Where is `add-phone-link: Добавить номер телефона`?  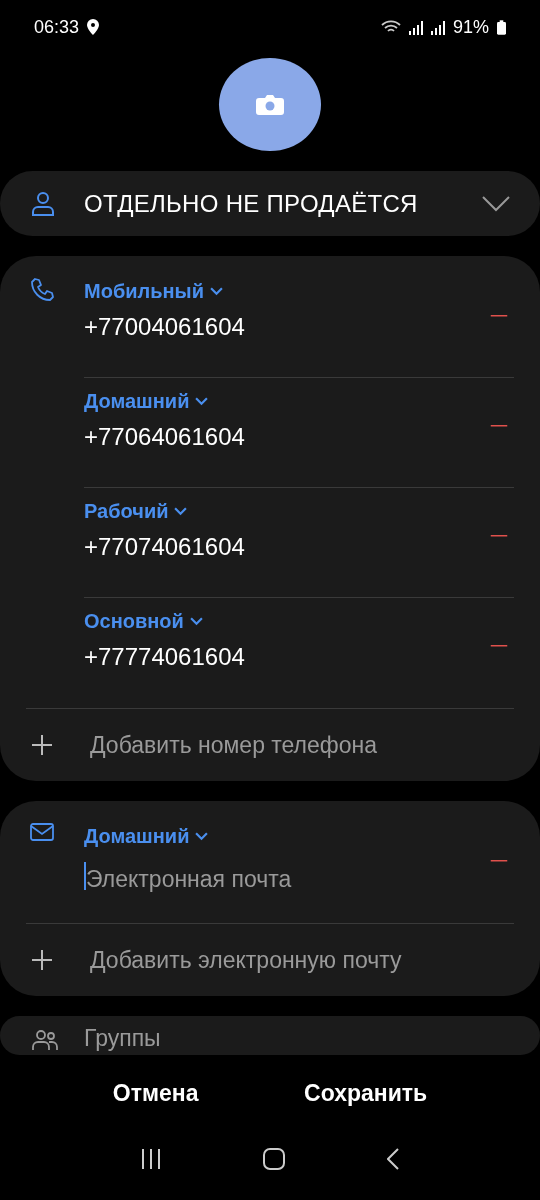 add-phone-link: Добавить номер телефона is located at coordinates (234, 745).